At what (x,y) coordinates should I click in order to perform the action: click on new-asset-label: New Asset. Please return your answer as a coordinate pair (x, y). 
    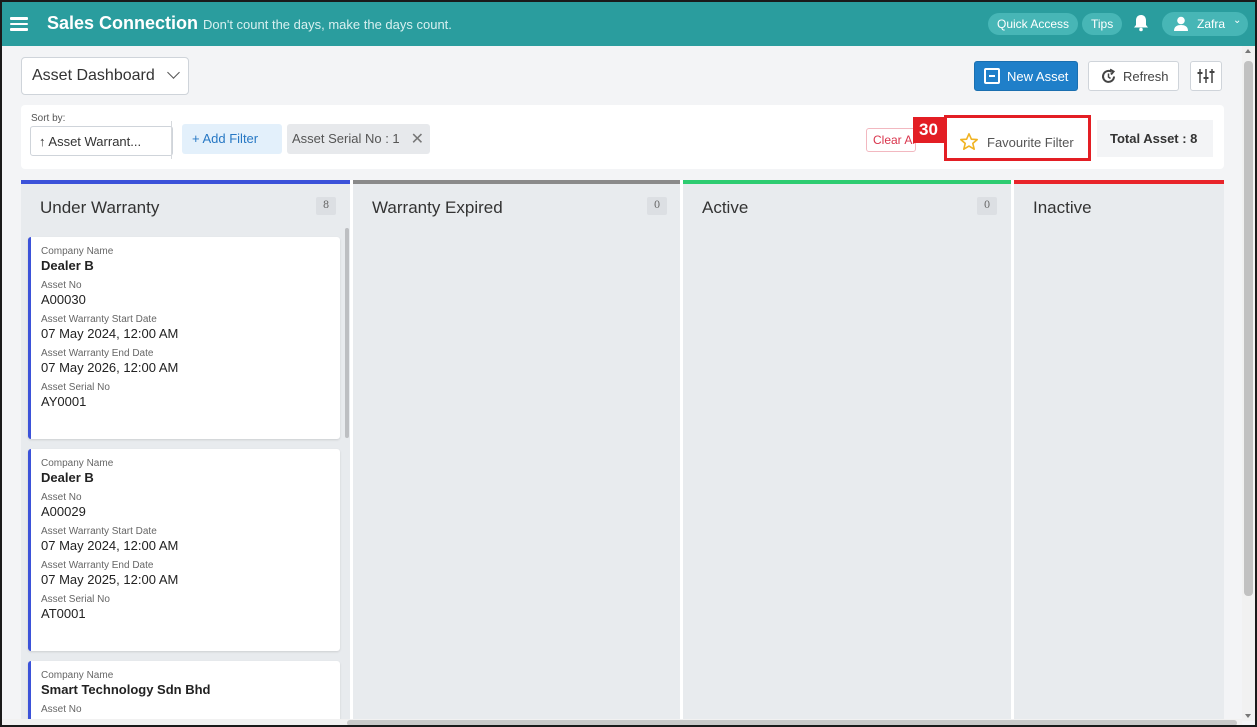
    Looking at the image, I should click on (1038, 76).